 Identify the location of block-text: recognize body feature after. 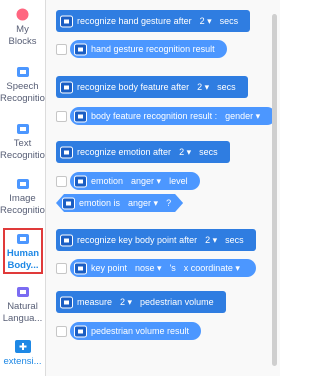
(133, 87).